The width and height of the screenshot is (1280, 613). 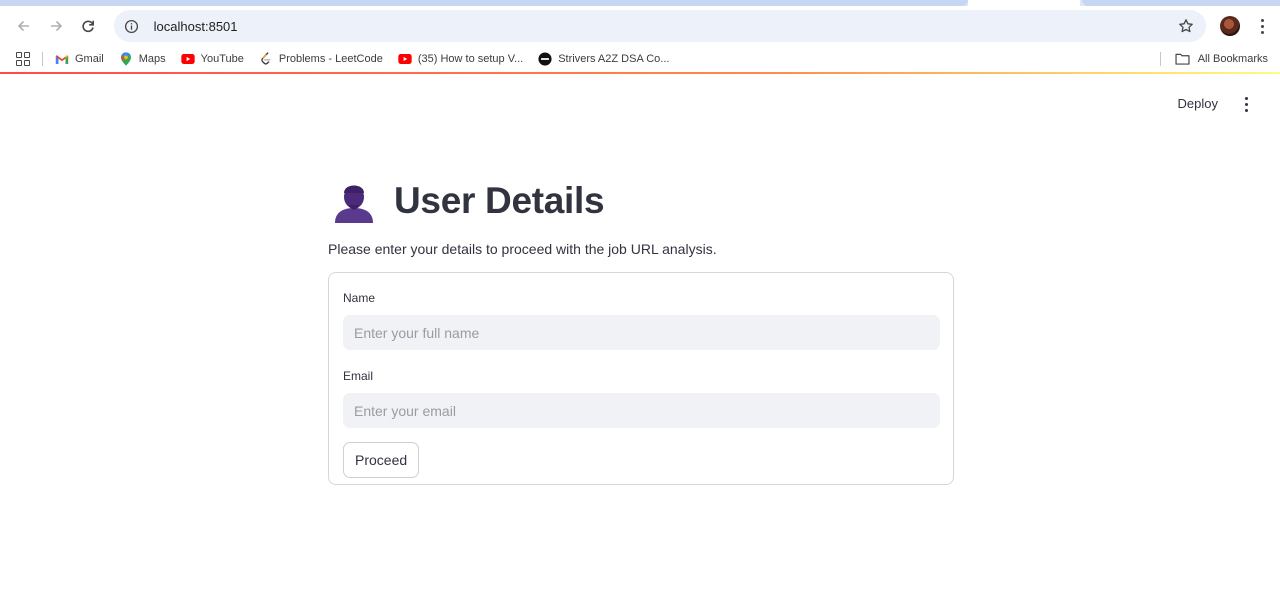 What do you see at coordinates (381, 460) in the screenshot?
I see `proceed-button: Proceed` at bounding box center [381, 460].